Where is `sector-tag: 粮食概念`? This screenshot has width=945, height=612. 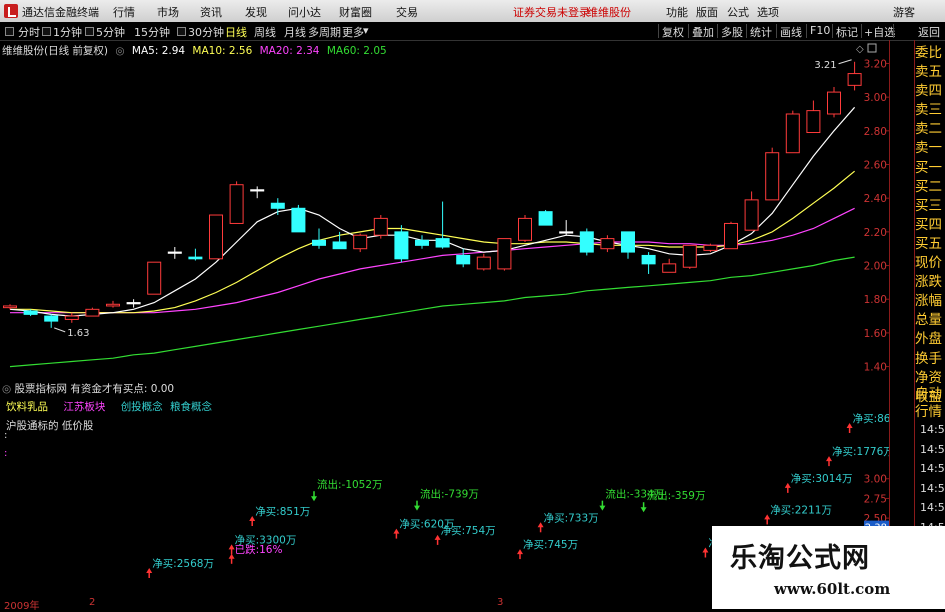
sector-tag: 粮食概念 is located at coordinates (191, 407).